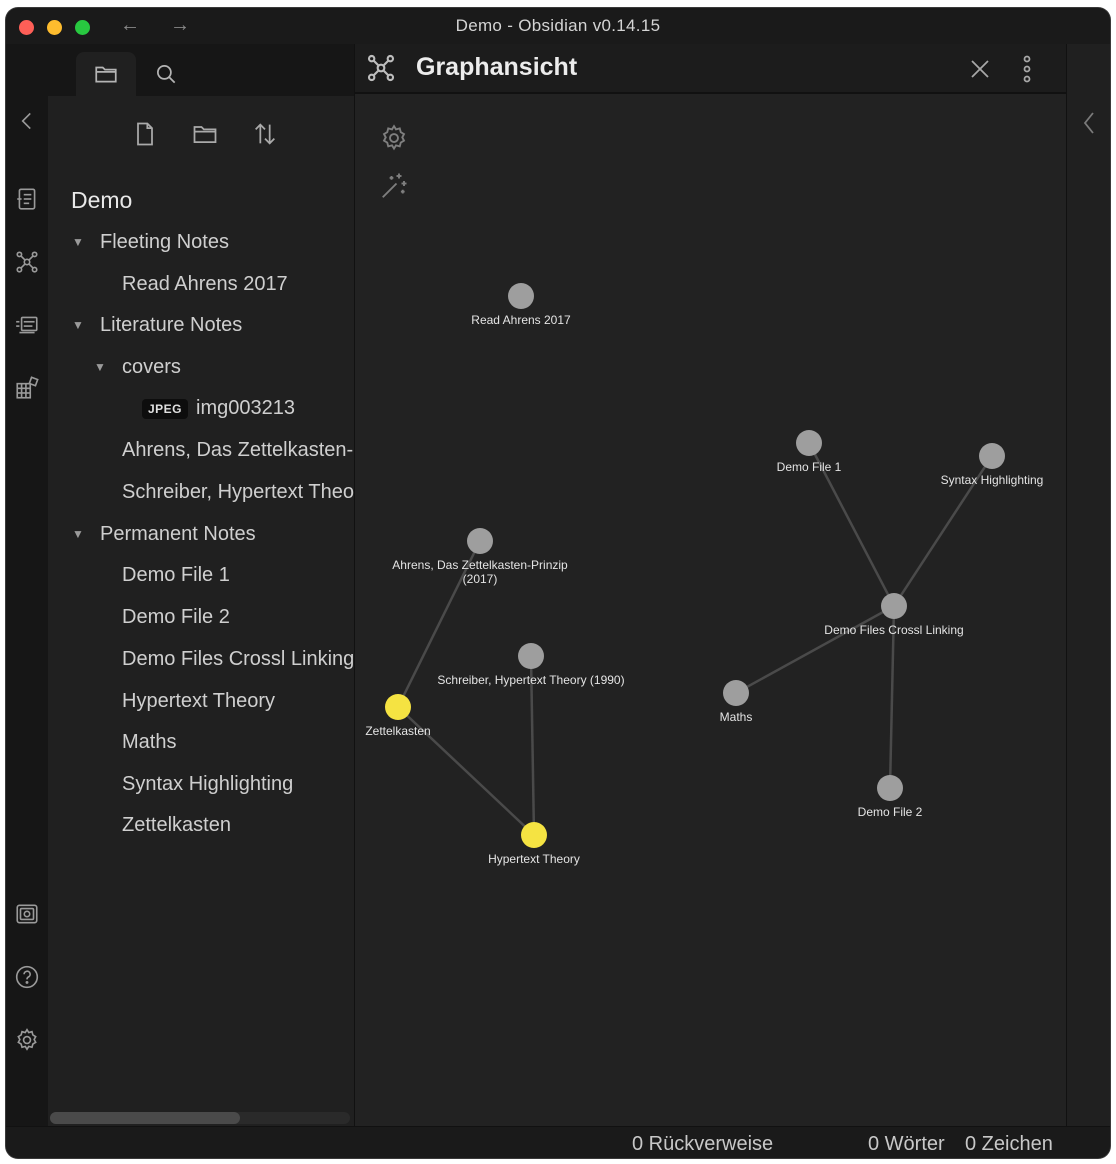 This screenshot has width=1116, height=1164. I want to click on graph-node-zettelkasten: Zettelkasten, so click(398, 716).